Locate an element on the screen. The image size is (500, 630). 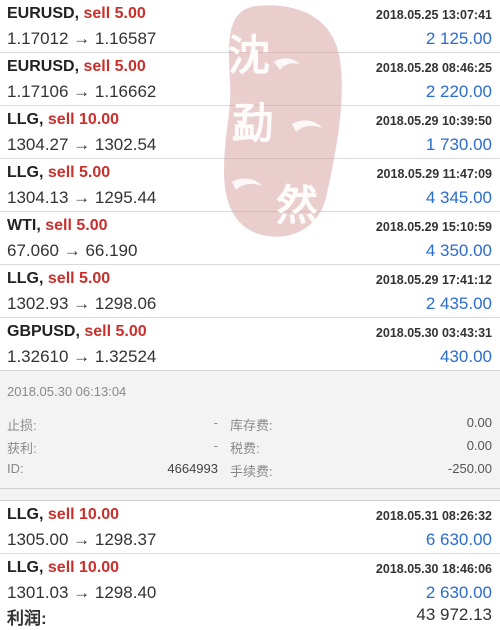
commission-label: 手续费: is located at coordinates (251, 471).